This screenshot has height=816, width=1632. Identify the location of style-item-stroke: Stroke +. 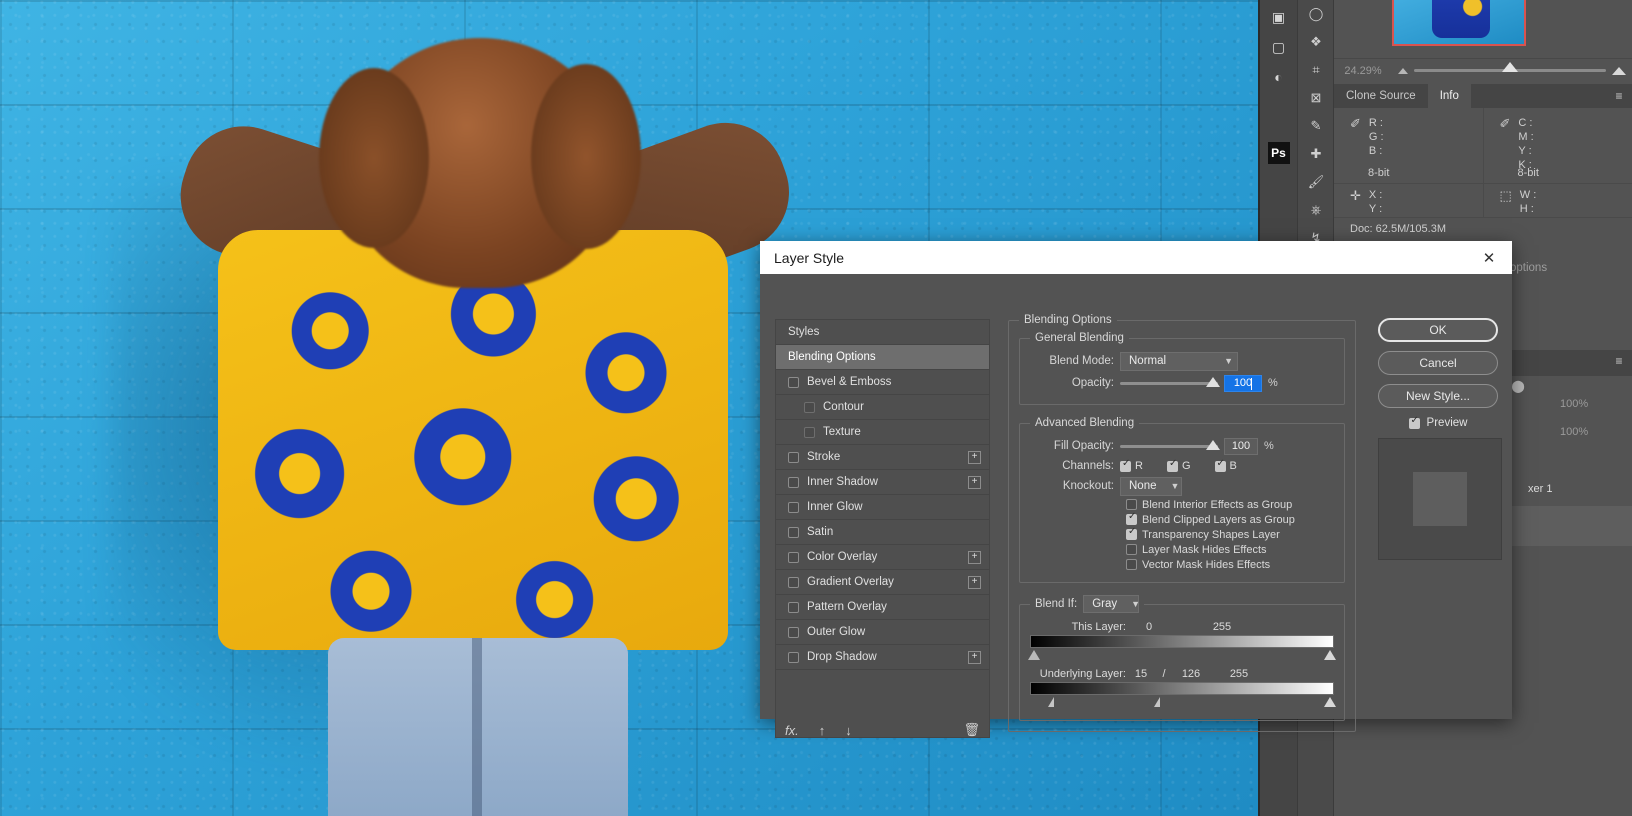
(882, 457).